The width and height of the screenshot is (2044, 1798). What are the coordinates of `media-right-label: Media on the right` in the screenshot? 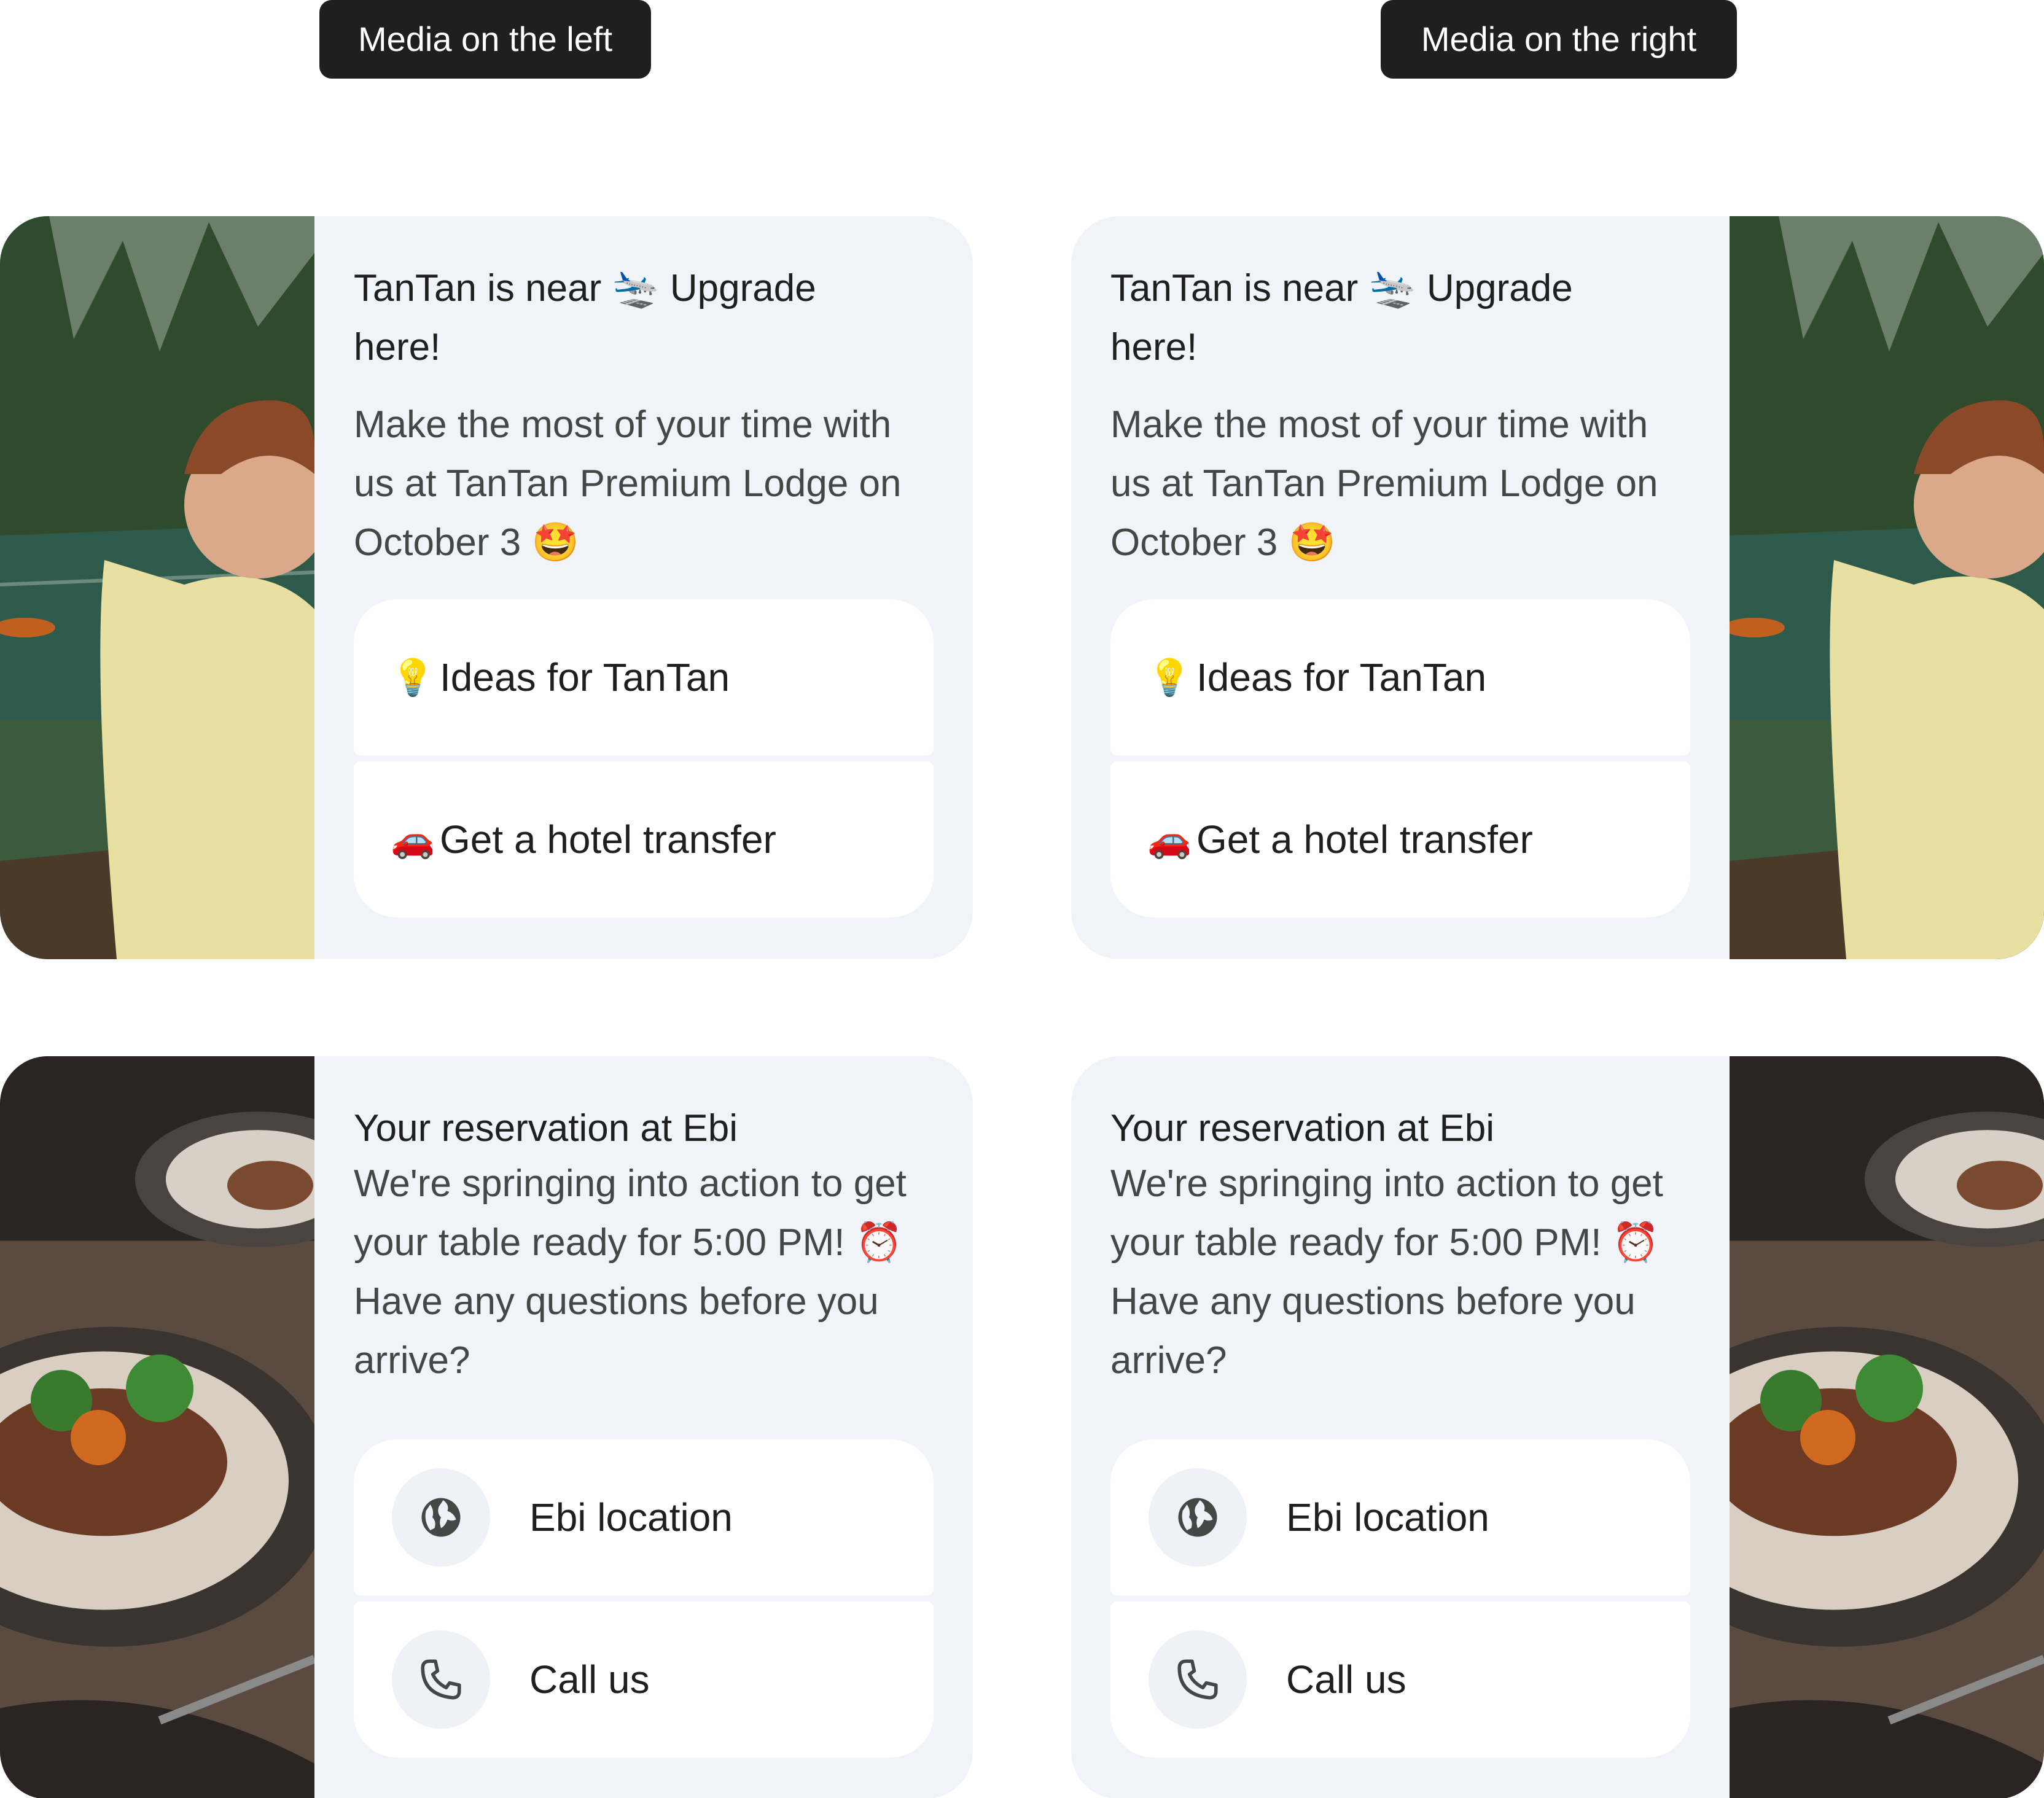 It's located at (1559, 39).